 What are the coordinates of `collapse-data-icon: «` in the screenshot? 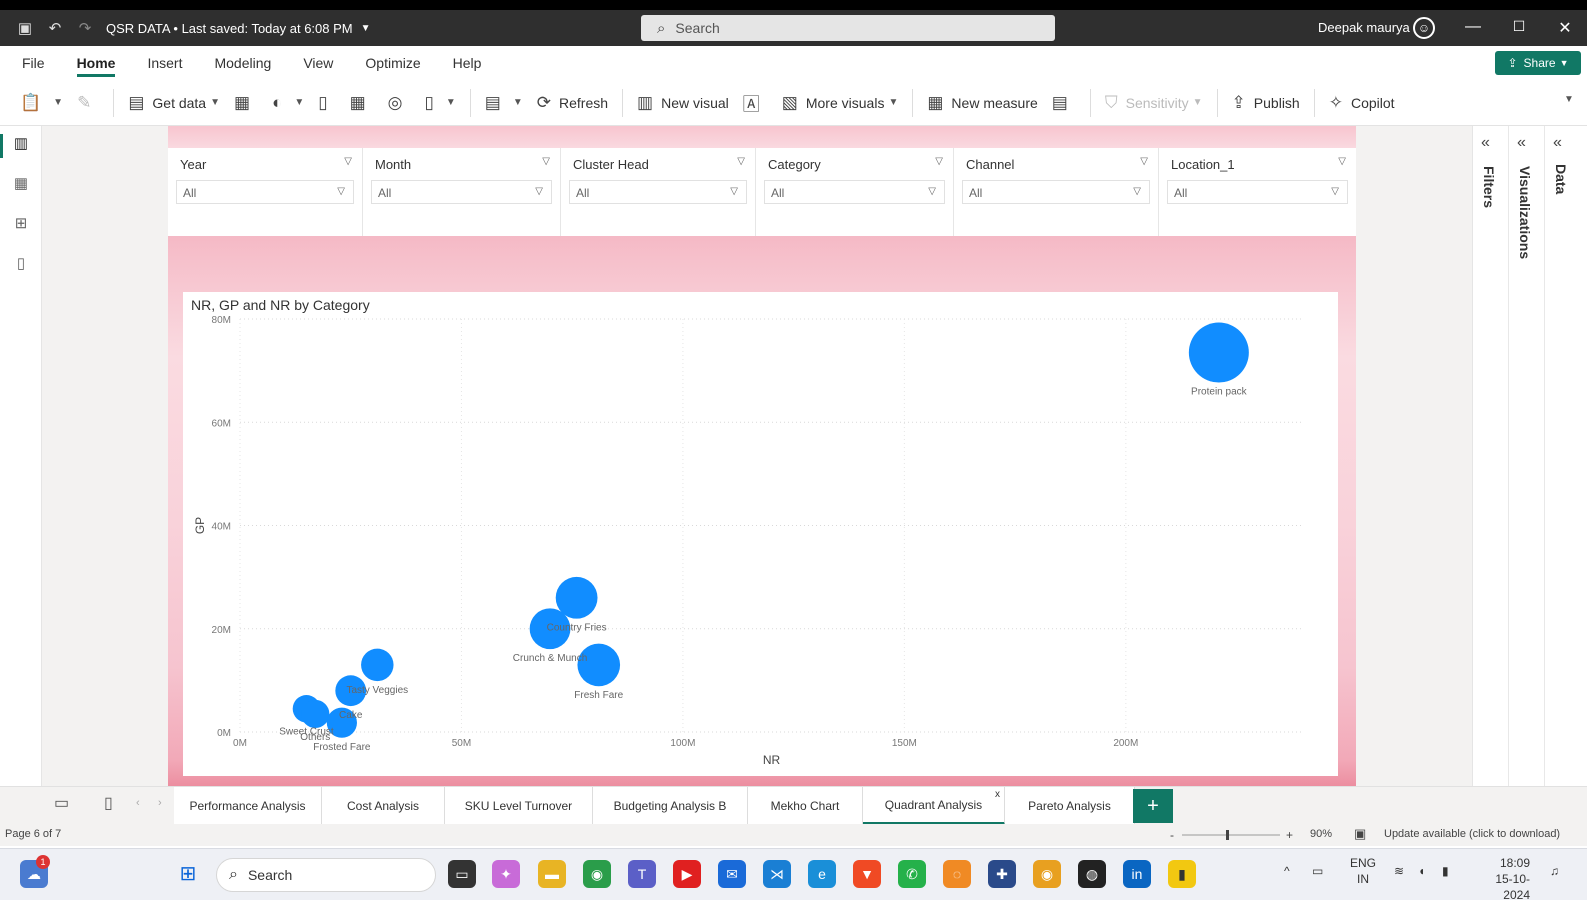 It's located at (1557, 143).